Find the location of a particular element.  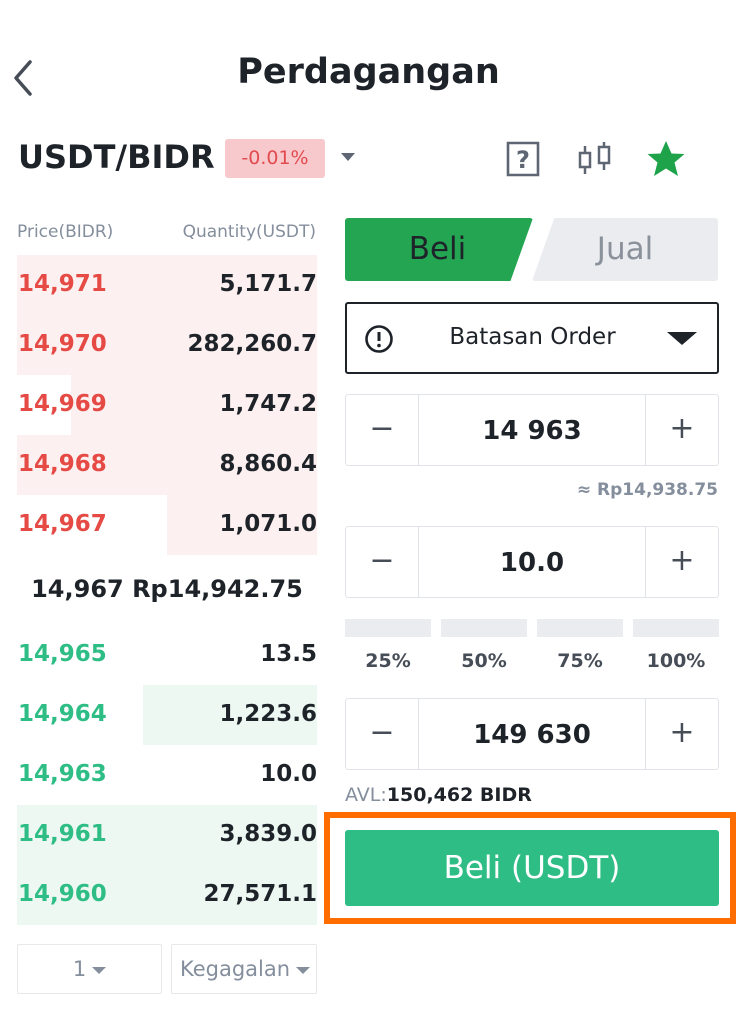

available-balance: AVL:150,462 BIDR is located at coordinates (438, 795).